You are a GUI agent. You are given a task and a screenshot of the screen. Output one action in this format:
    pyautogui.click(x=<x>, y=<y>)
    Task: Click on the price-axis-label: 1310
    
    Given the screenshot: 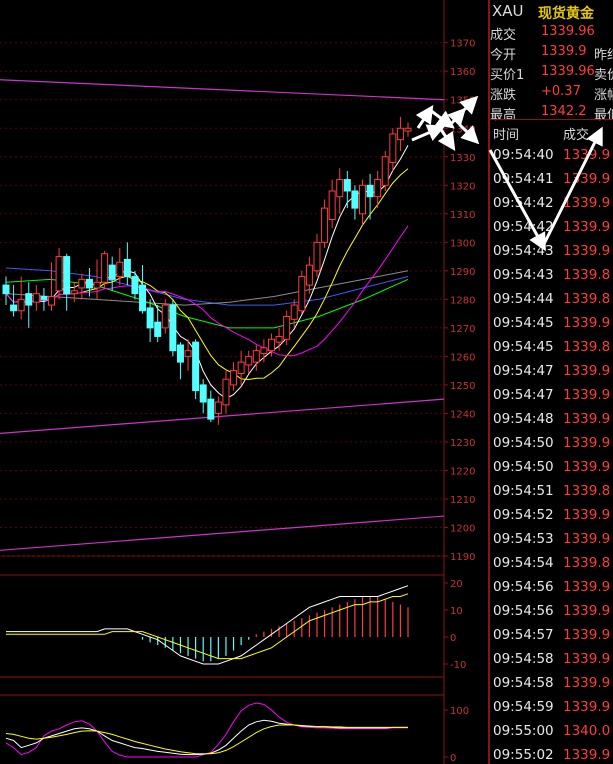 What is the action you would take?
    pyautogui.click(x=462, y=215)
    